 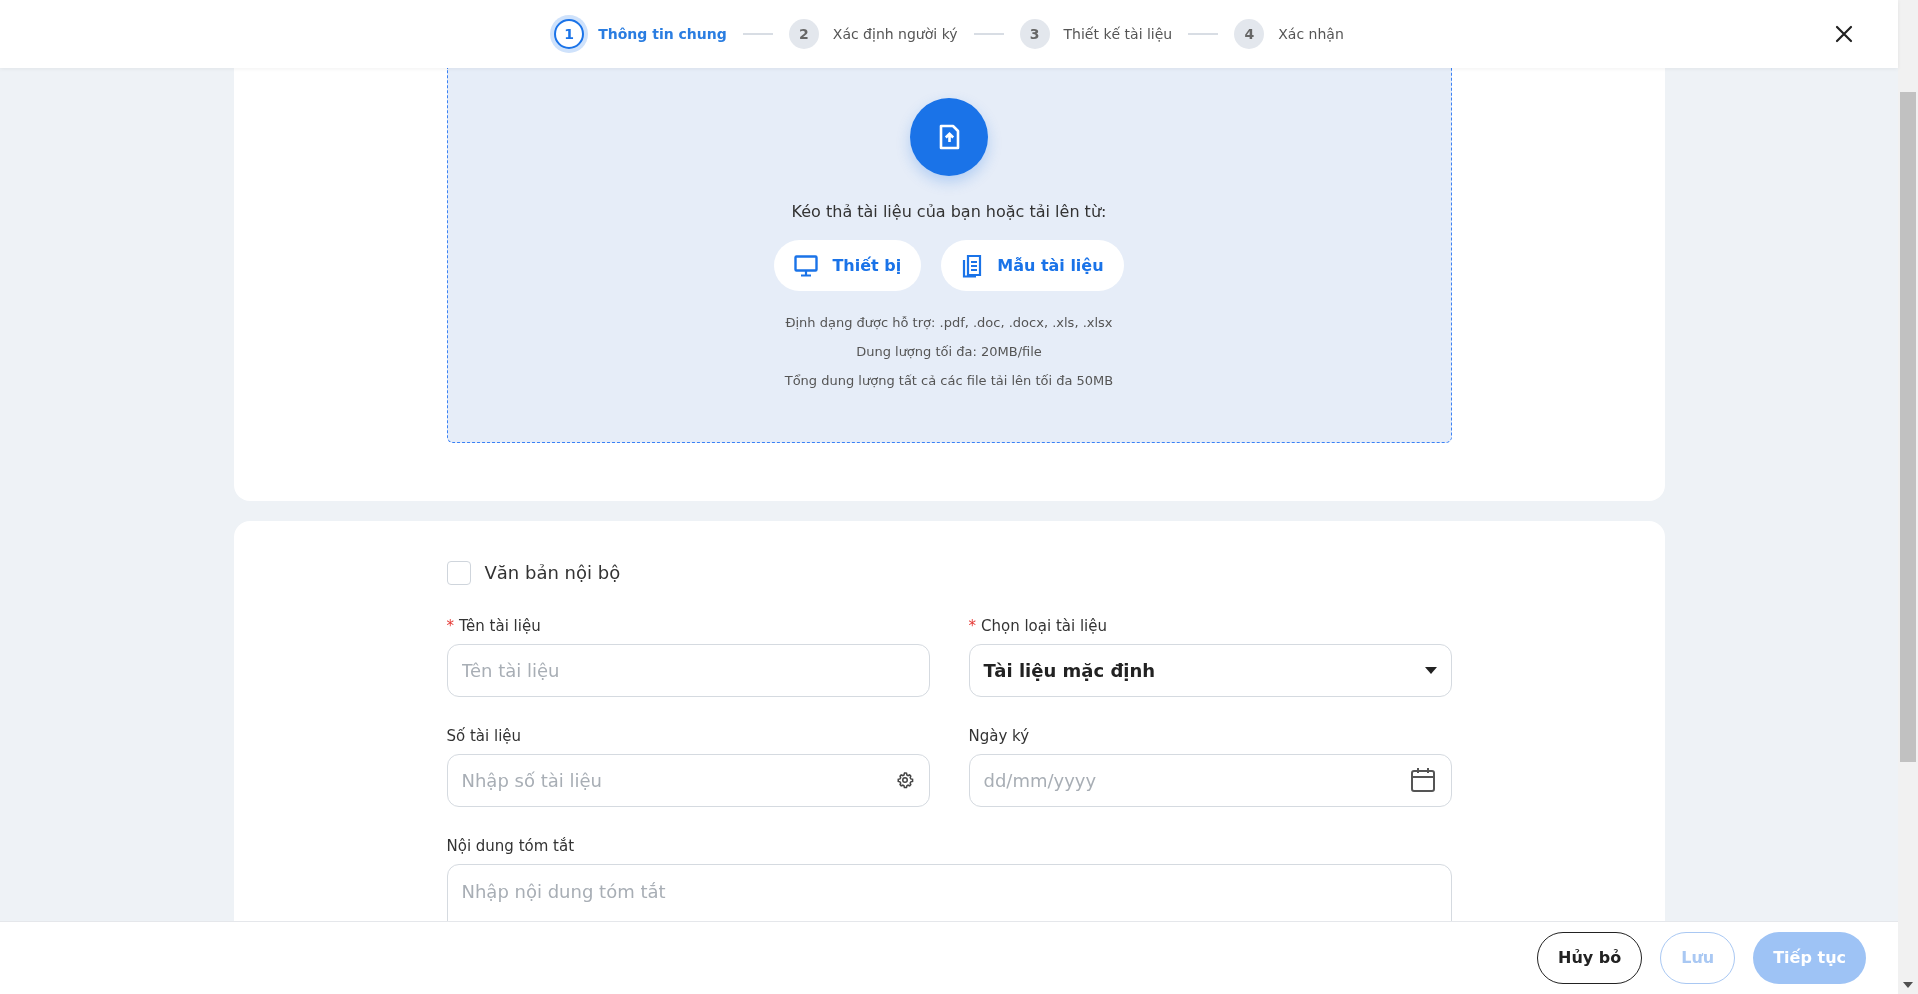 What do you see at coordinates (1430, 670) in the screenshot?
I see `caret-icon` at bounding box center [1430, 670].